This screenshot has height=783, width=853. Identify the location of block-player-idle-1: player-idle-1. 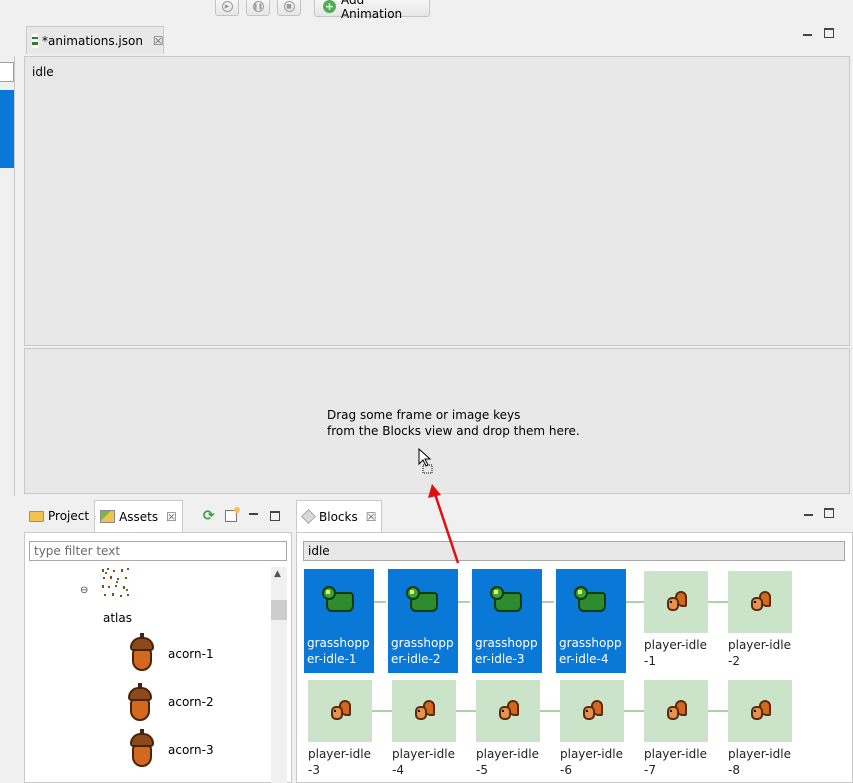
(679, 623).